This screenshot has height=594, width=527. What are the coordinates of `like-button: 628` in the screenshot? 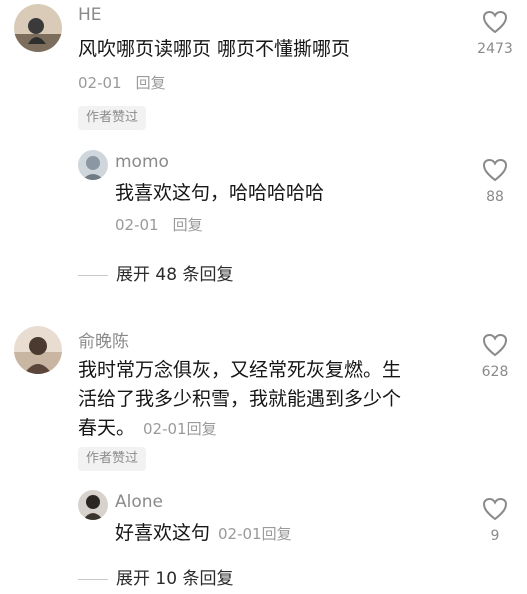 It's located at (495, 356).